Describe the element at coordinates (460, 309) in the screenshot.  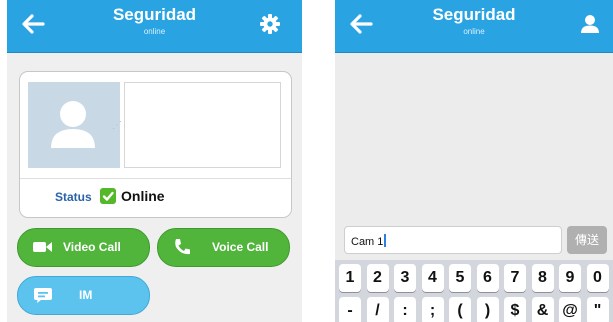
I see `keyboard-key: (` at that location.